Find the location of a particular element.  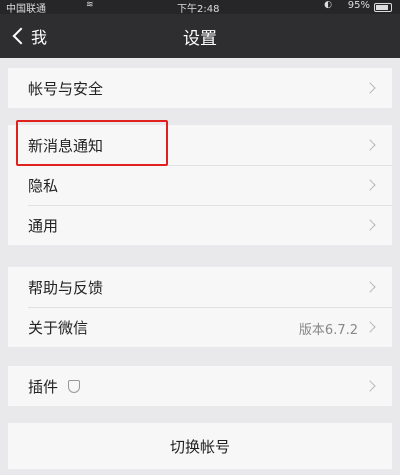

settings-item-account-security: 帐号与安全 is located at coordinates (200, 88).